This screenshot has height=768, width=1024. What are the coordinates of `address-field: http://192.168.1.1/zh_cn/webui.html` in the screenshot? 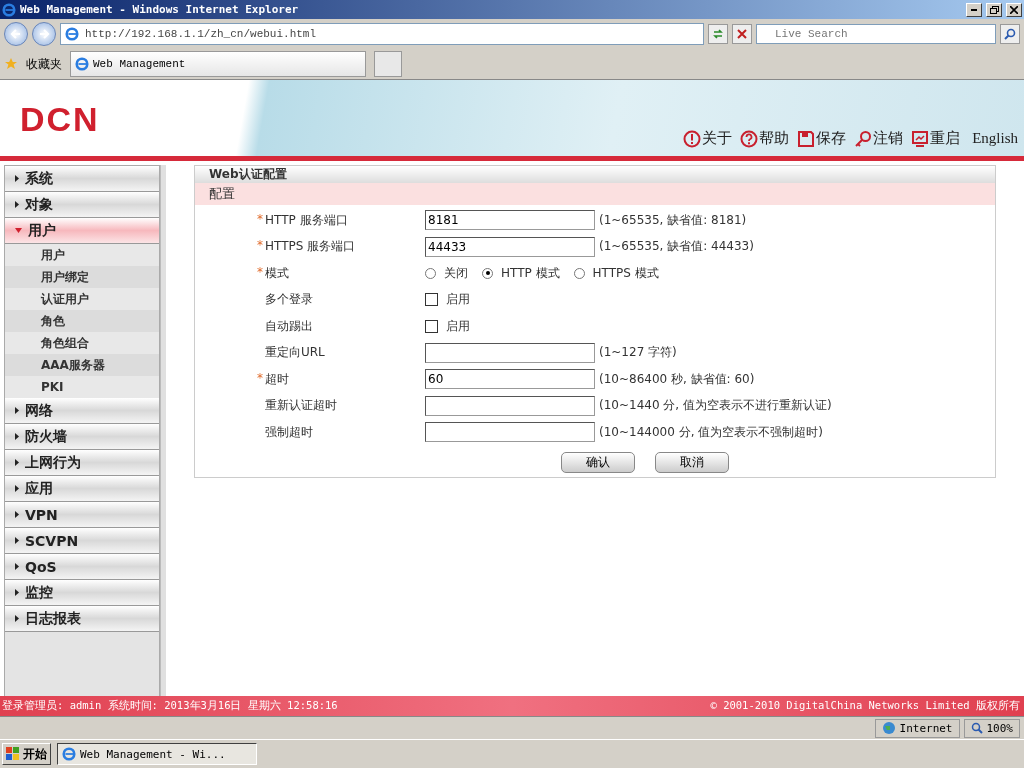 It's located at (382, 34).